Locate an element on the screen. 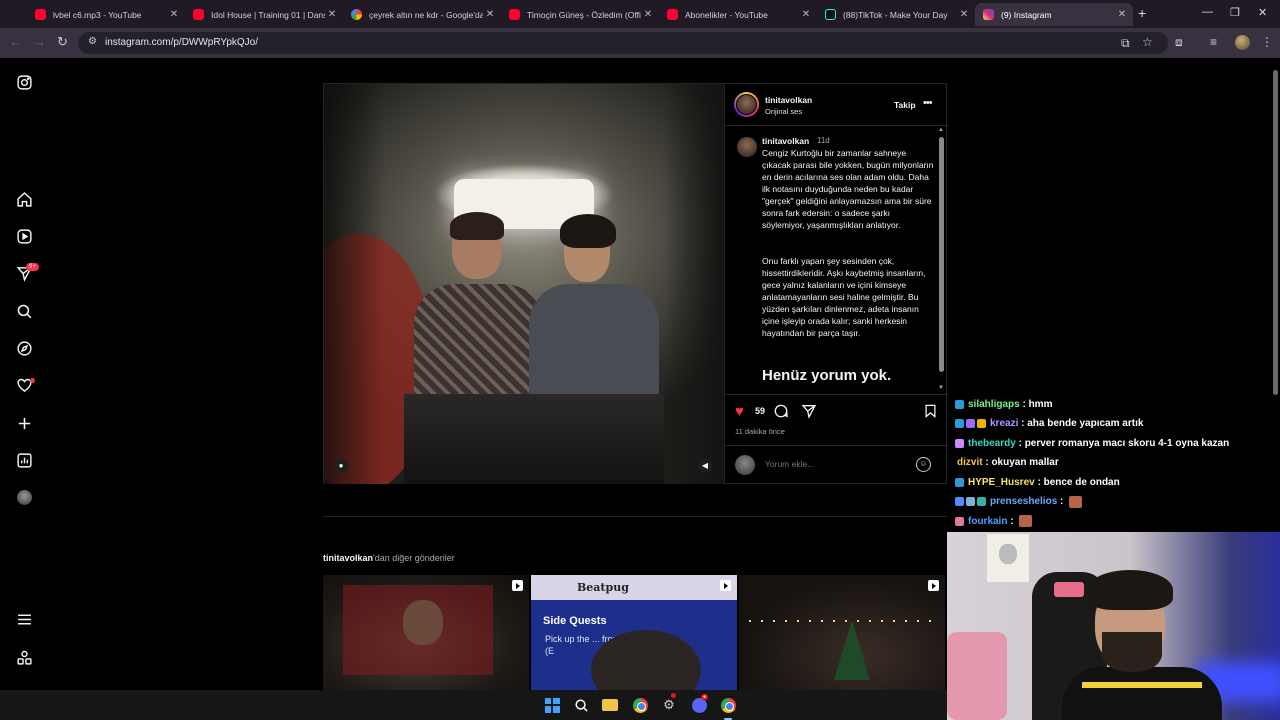 The image size is (1280, 720). page-scrollbar-thumb is located at coordinates (1275, 232).